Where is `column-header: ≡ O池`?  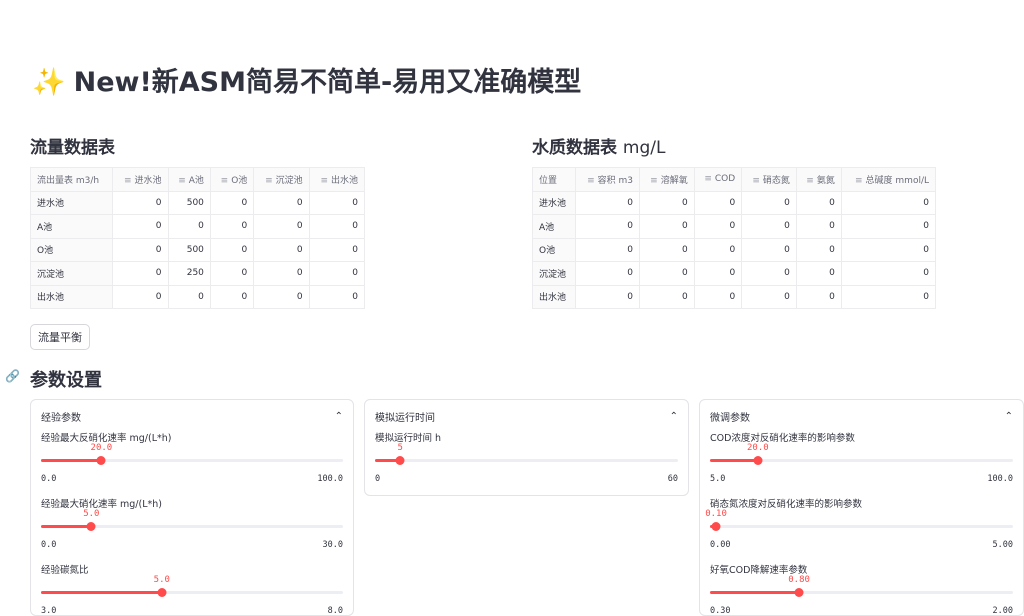
column-header: ≡ O池 is located at coordinates (232, 179).